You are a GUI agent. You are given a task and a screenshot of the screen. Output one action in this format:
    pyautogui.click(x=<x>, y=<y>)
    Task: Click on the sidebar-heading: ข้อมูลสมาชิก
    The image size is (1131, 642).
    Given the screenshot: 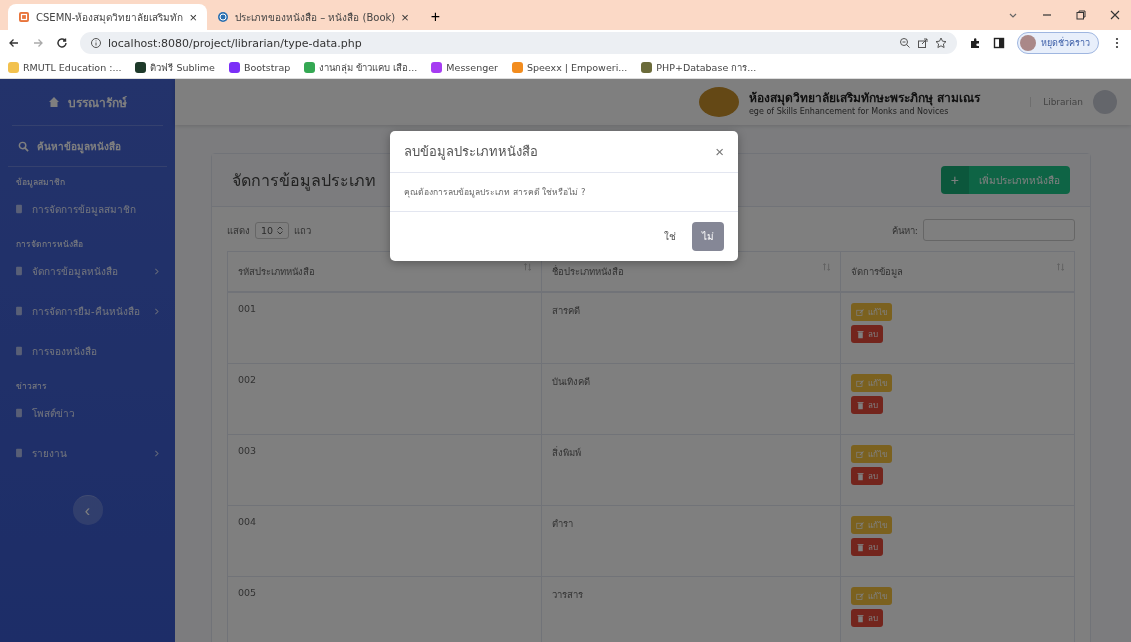 What is the action you would take?
    pyautogui.click(x=40, y=182)
    